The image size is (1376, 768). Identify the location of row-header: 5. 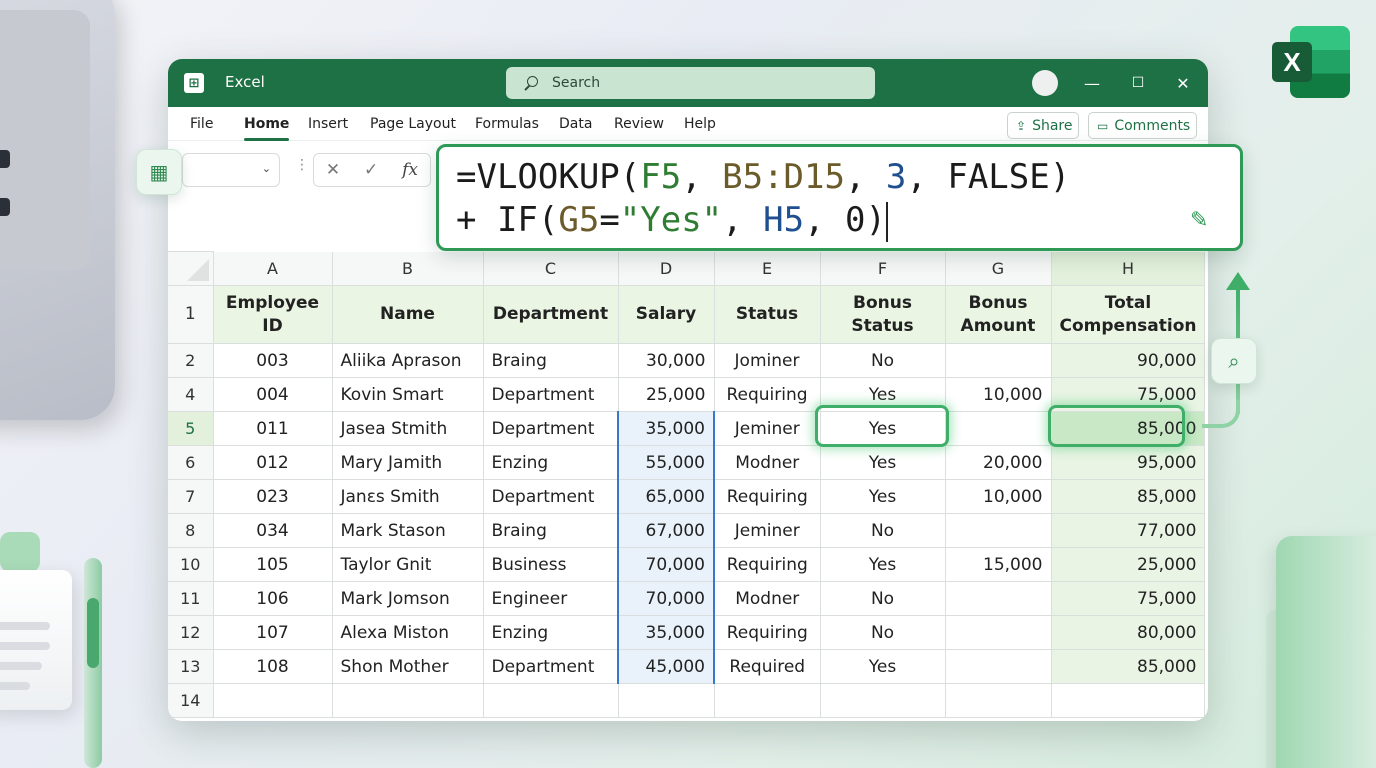
(191, 428).